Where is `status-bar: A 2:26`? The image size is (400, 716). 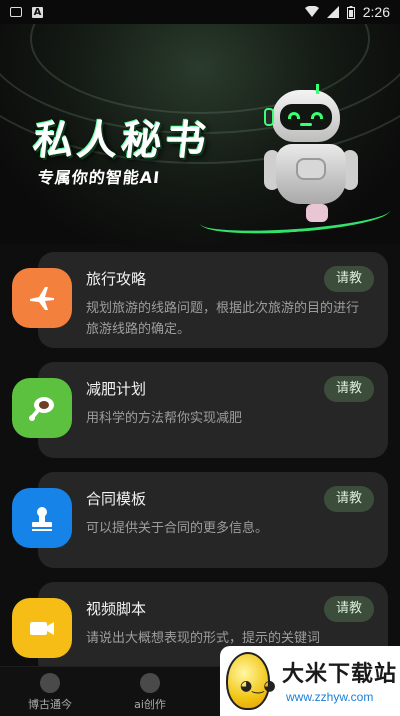
status-bar: A 2:26 is located at coordinates (200, 12).